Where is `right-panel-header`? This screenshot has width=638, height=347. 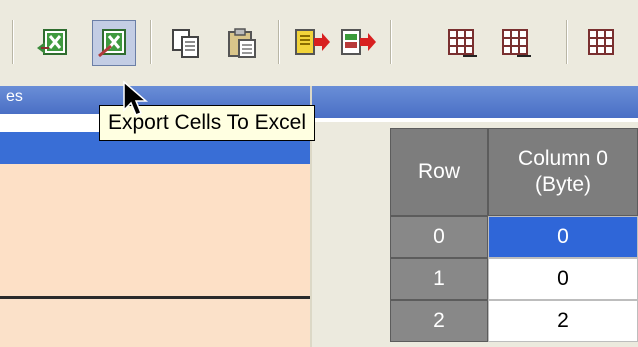 right-panel-header is located at coordinates (475, 102).